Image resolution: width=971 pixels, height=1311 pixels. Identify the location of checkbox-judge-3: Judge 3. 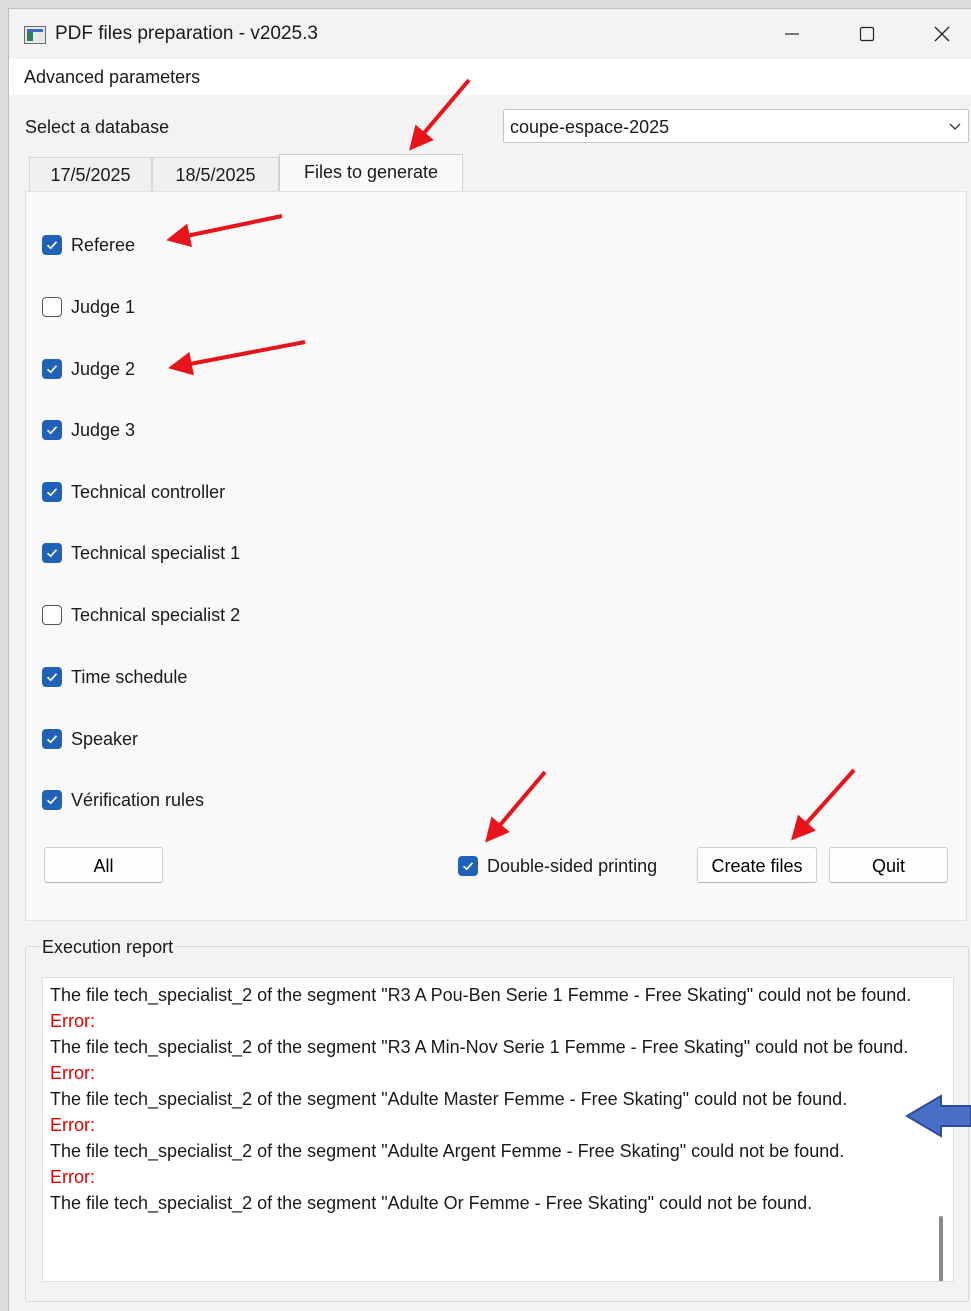
(88, 430).